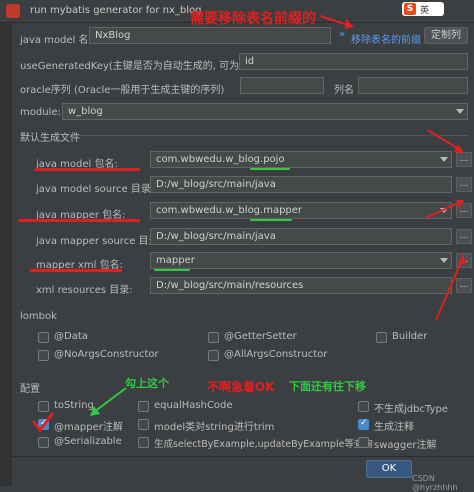 This screenshot has height=492, width=474. Describe the element at coordinates (6, 254) in the screenshot. I see `ide-side-strip` at that location.